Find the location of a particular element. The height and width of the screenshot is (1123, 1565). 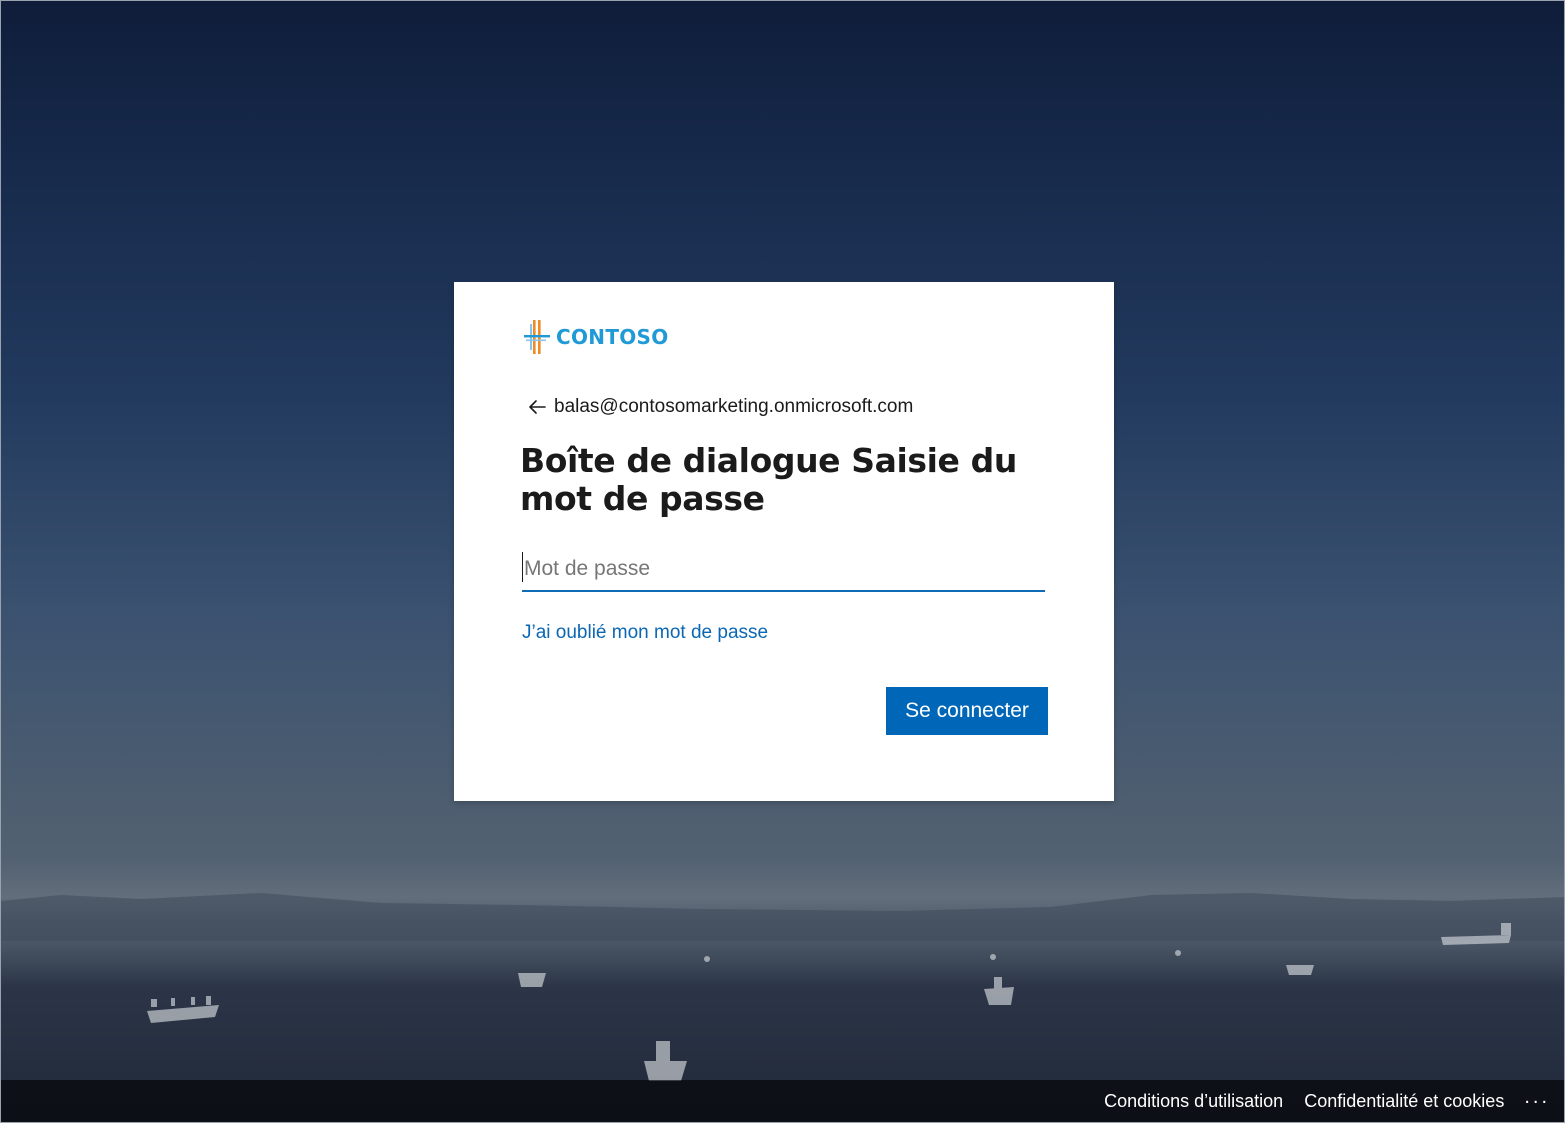

identity-email: balas@contosomarketing.onmicrosoft.com is located at coordinates (734, 406).